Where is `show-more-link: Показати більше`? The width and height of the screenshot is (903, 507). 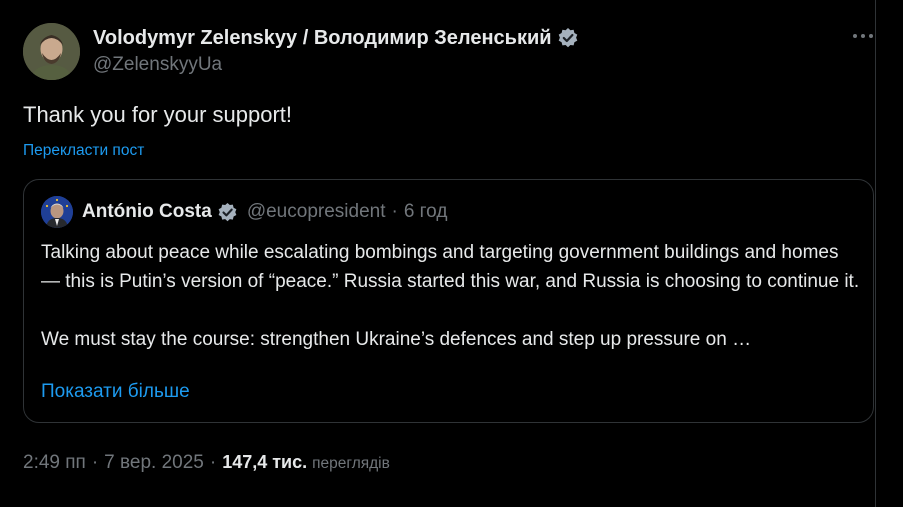 show-more-link: Показати більше is located at coordinates (115, 392).